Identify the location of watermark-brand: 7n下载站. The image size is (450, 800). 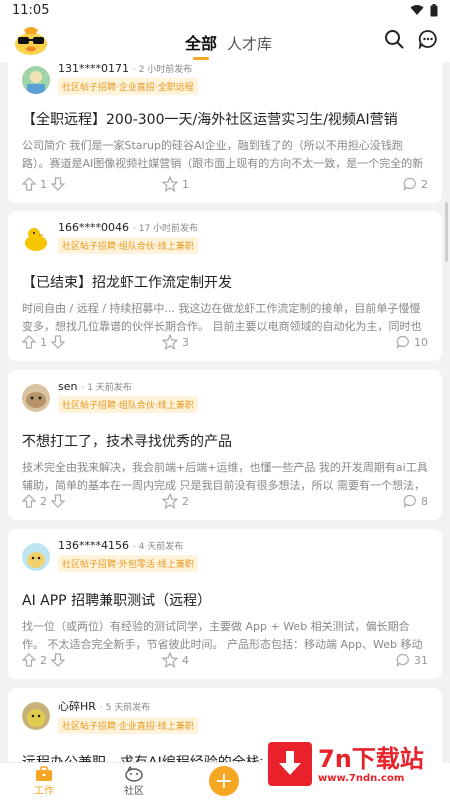
(371, 758).